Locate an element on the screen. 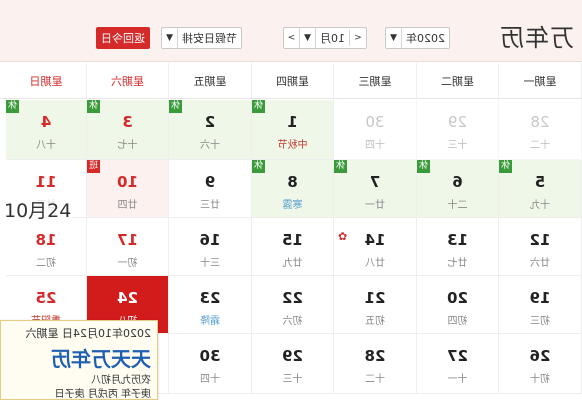  weekday-label: 星期四 is located at coordinates (293, 80).